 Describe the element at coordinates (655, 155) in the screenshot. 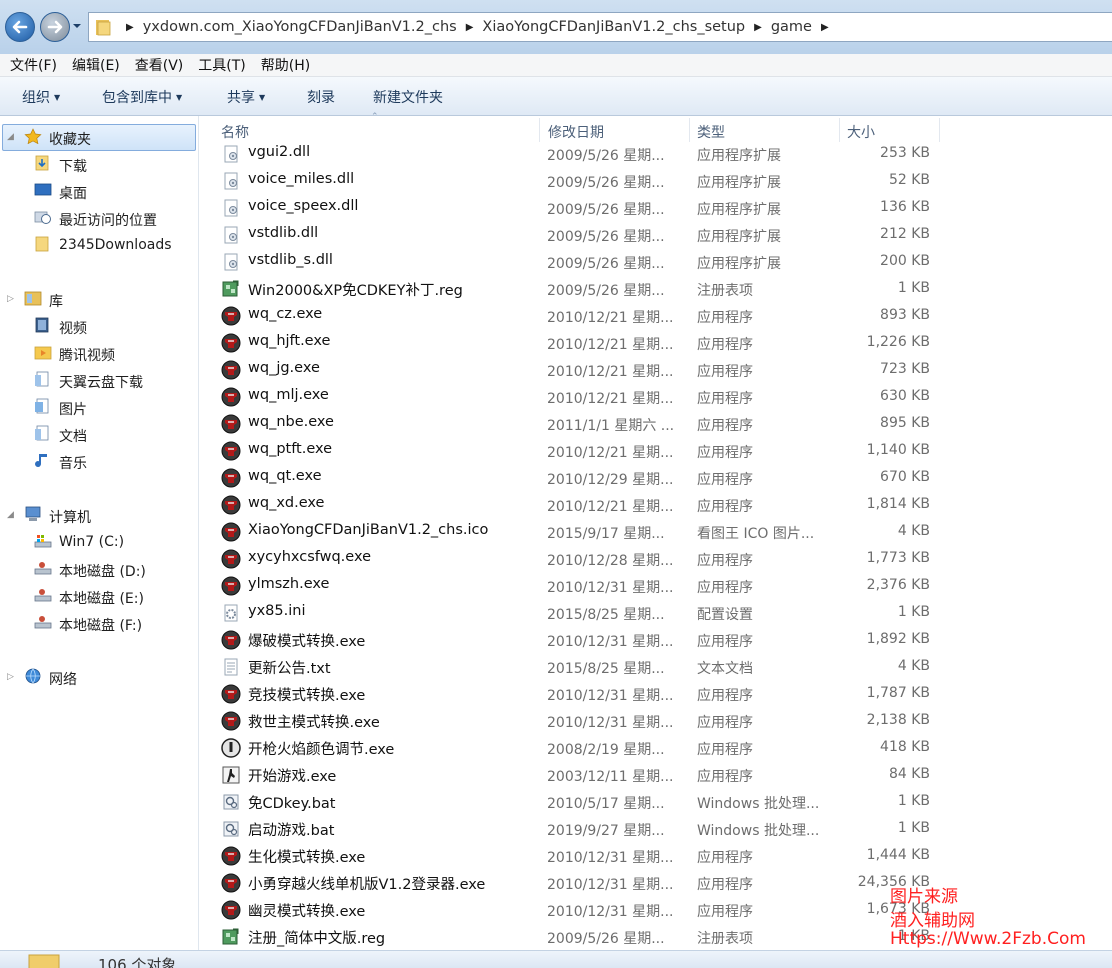

I see `file-row: vgui2.dll 2009/5/26 星期... 应用程序扩展 253 KB` at that location.